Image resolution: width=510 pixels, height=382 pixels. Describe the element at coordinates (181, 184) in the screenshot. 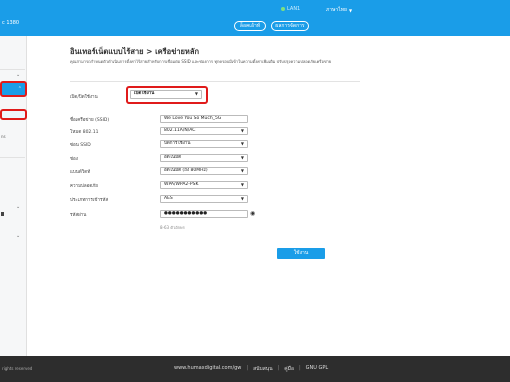

I see `security-value: WPA/WPA2-PSK` at that location.